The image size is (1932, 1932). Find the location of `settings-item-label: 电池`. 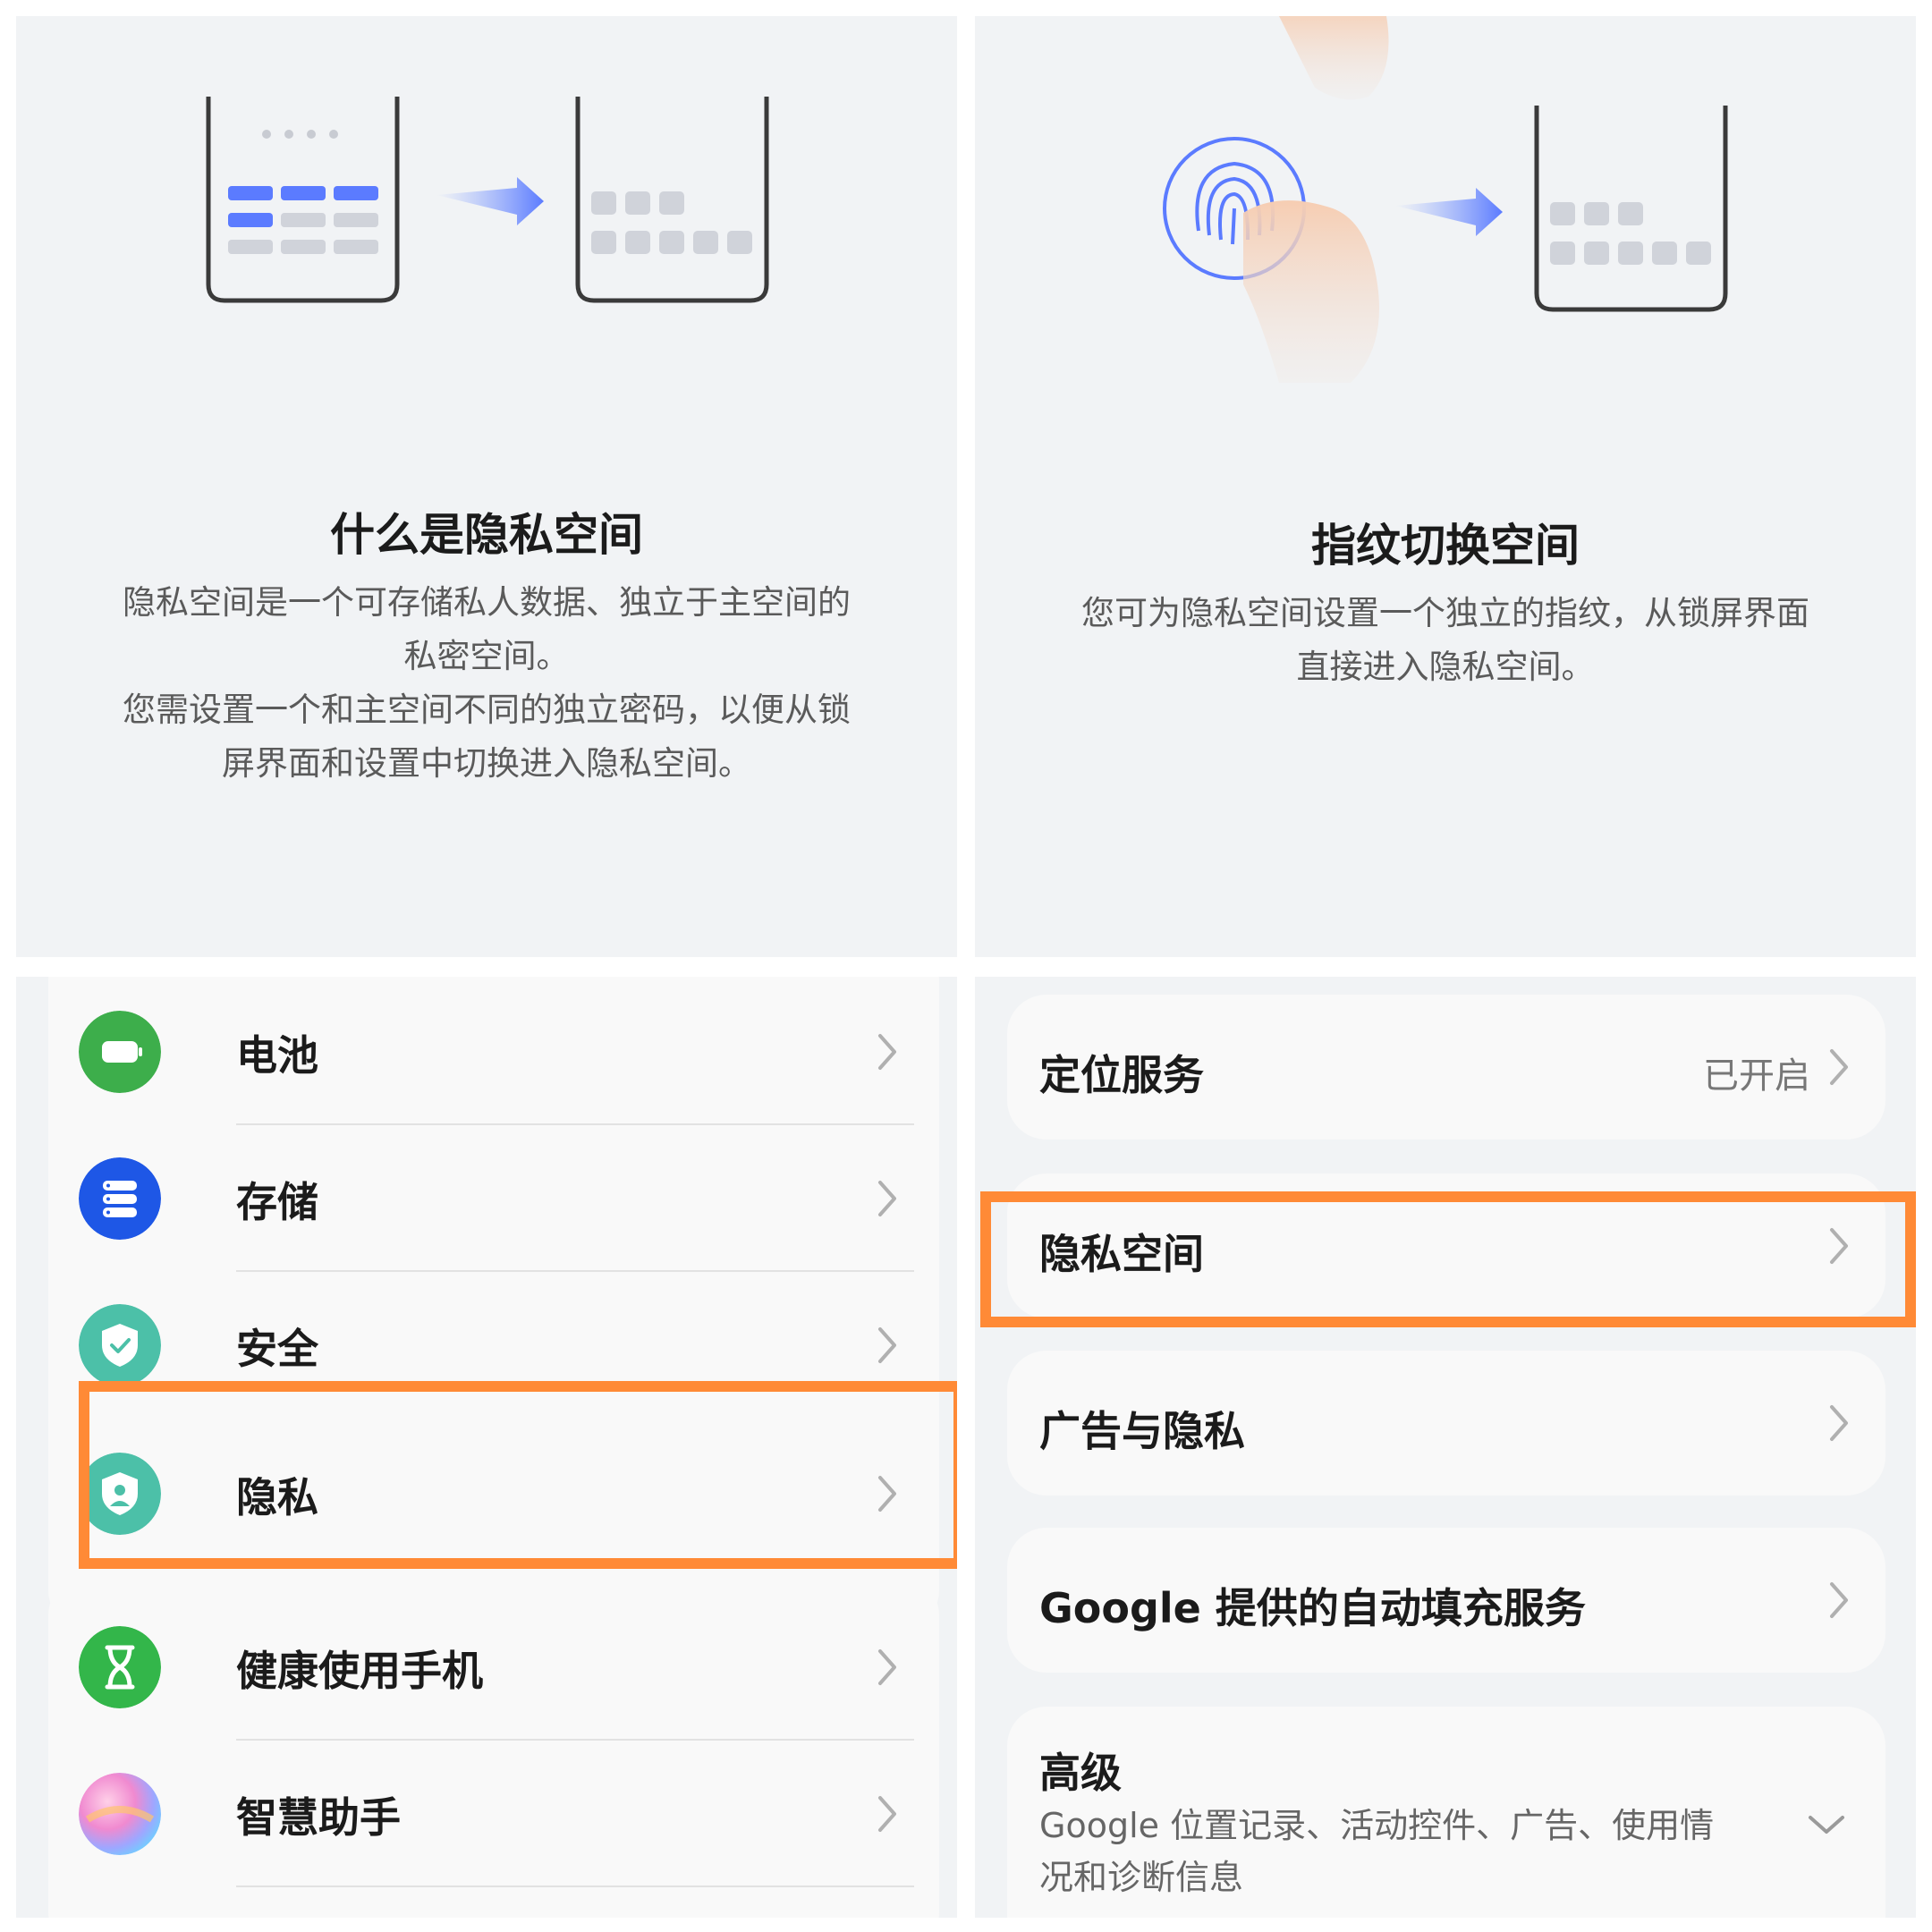

settings-item-label: 电池 is located at coordinates (277, 1055).